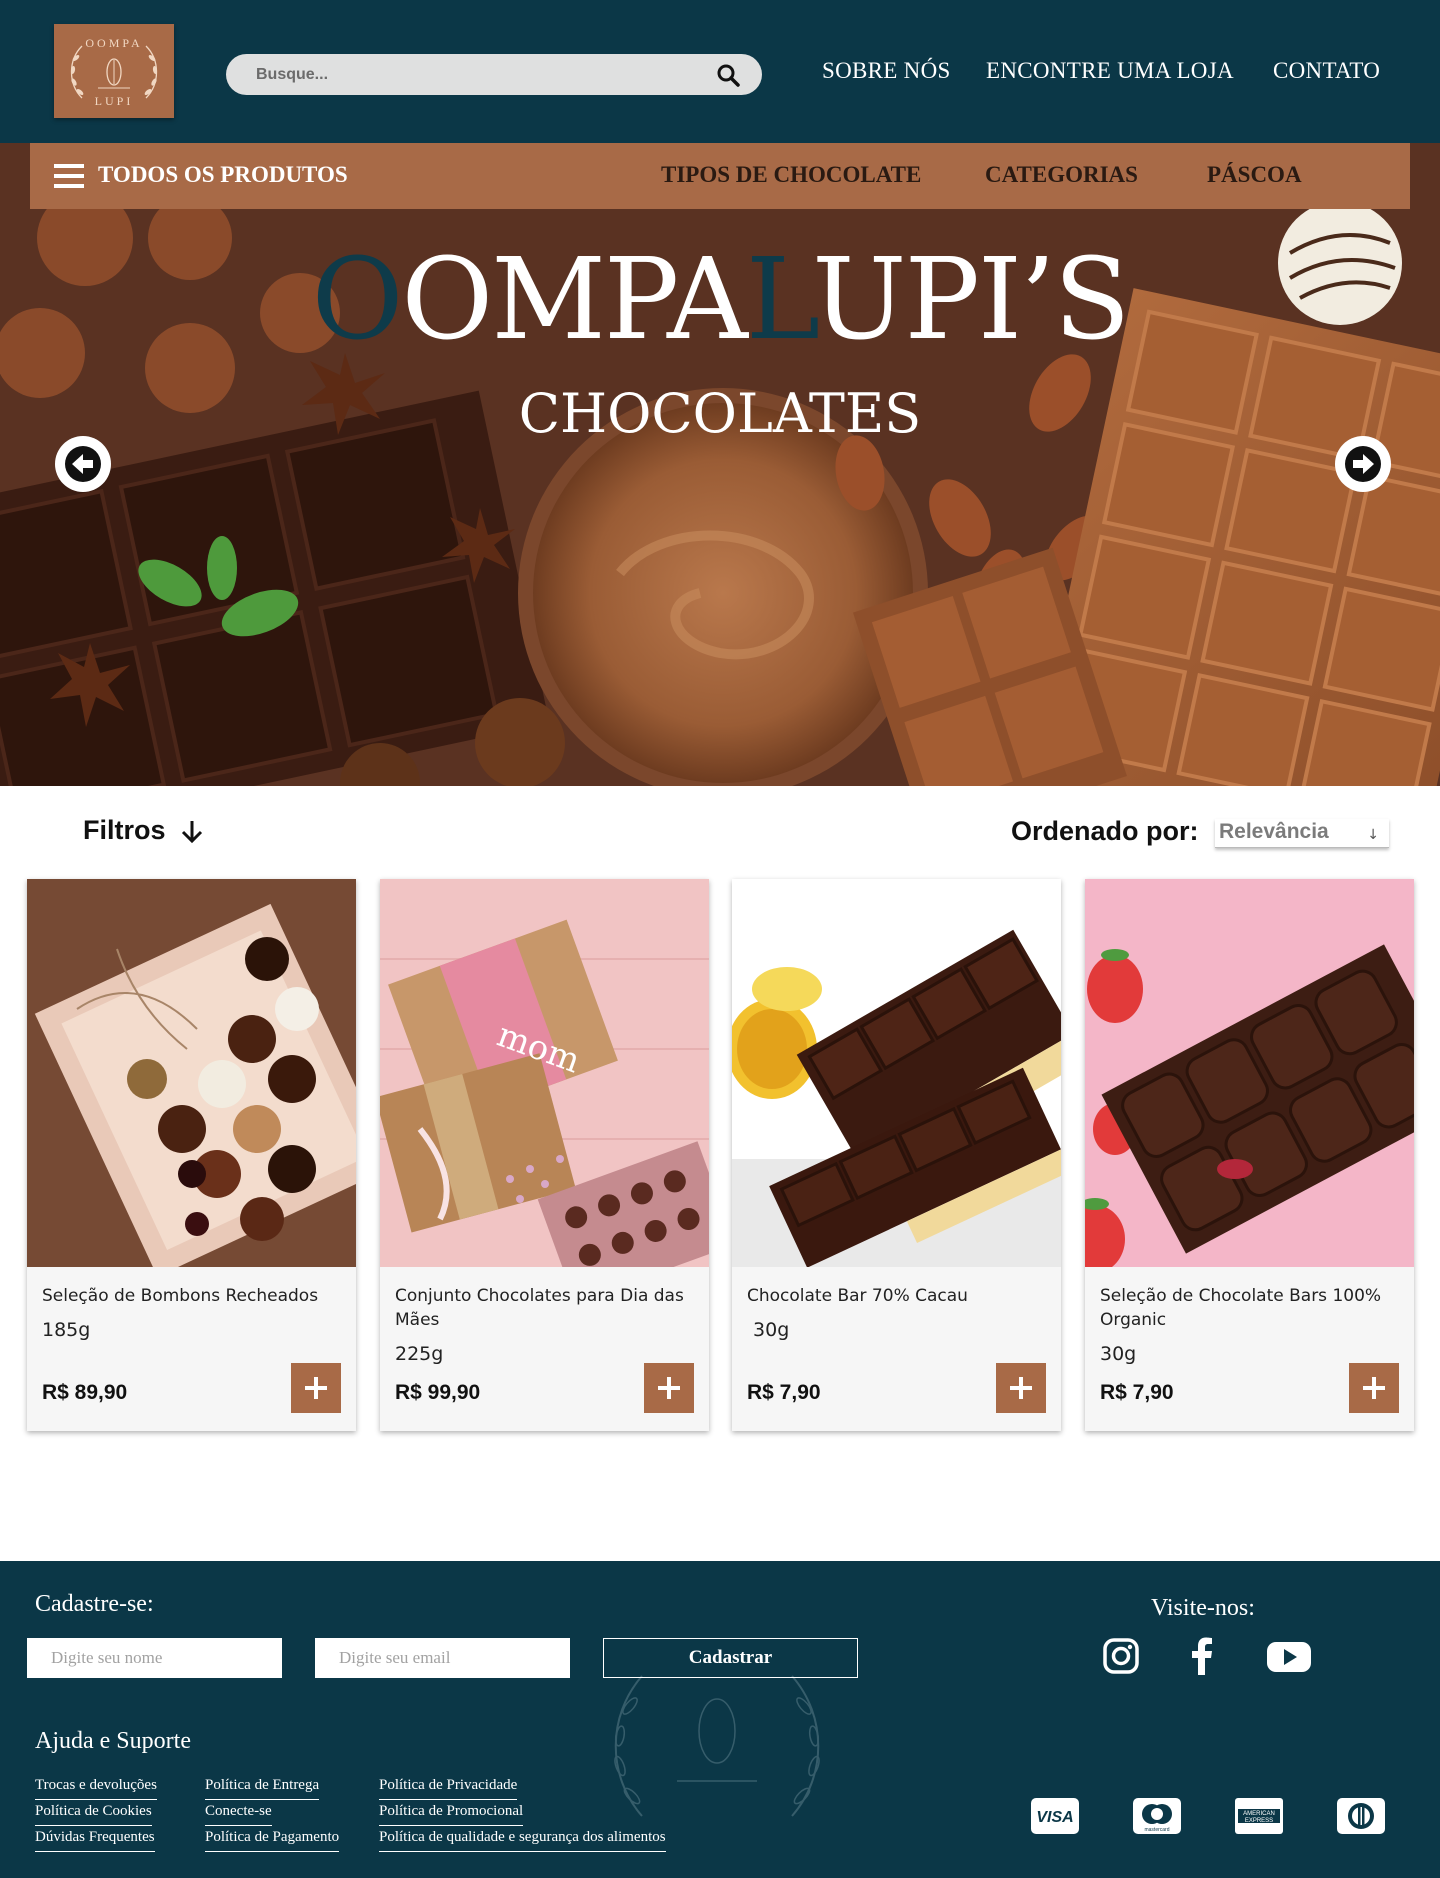  Describe the element at coordinates (1289, 1658) in the screenshot. I see `youtube-icon` at that location.